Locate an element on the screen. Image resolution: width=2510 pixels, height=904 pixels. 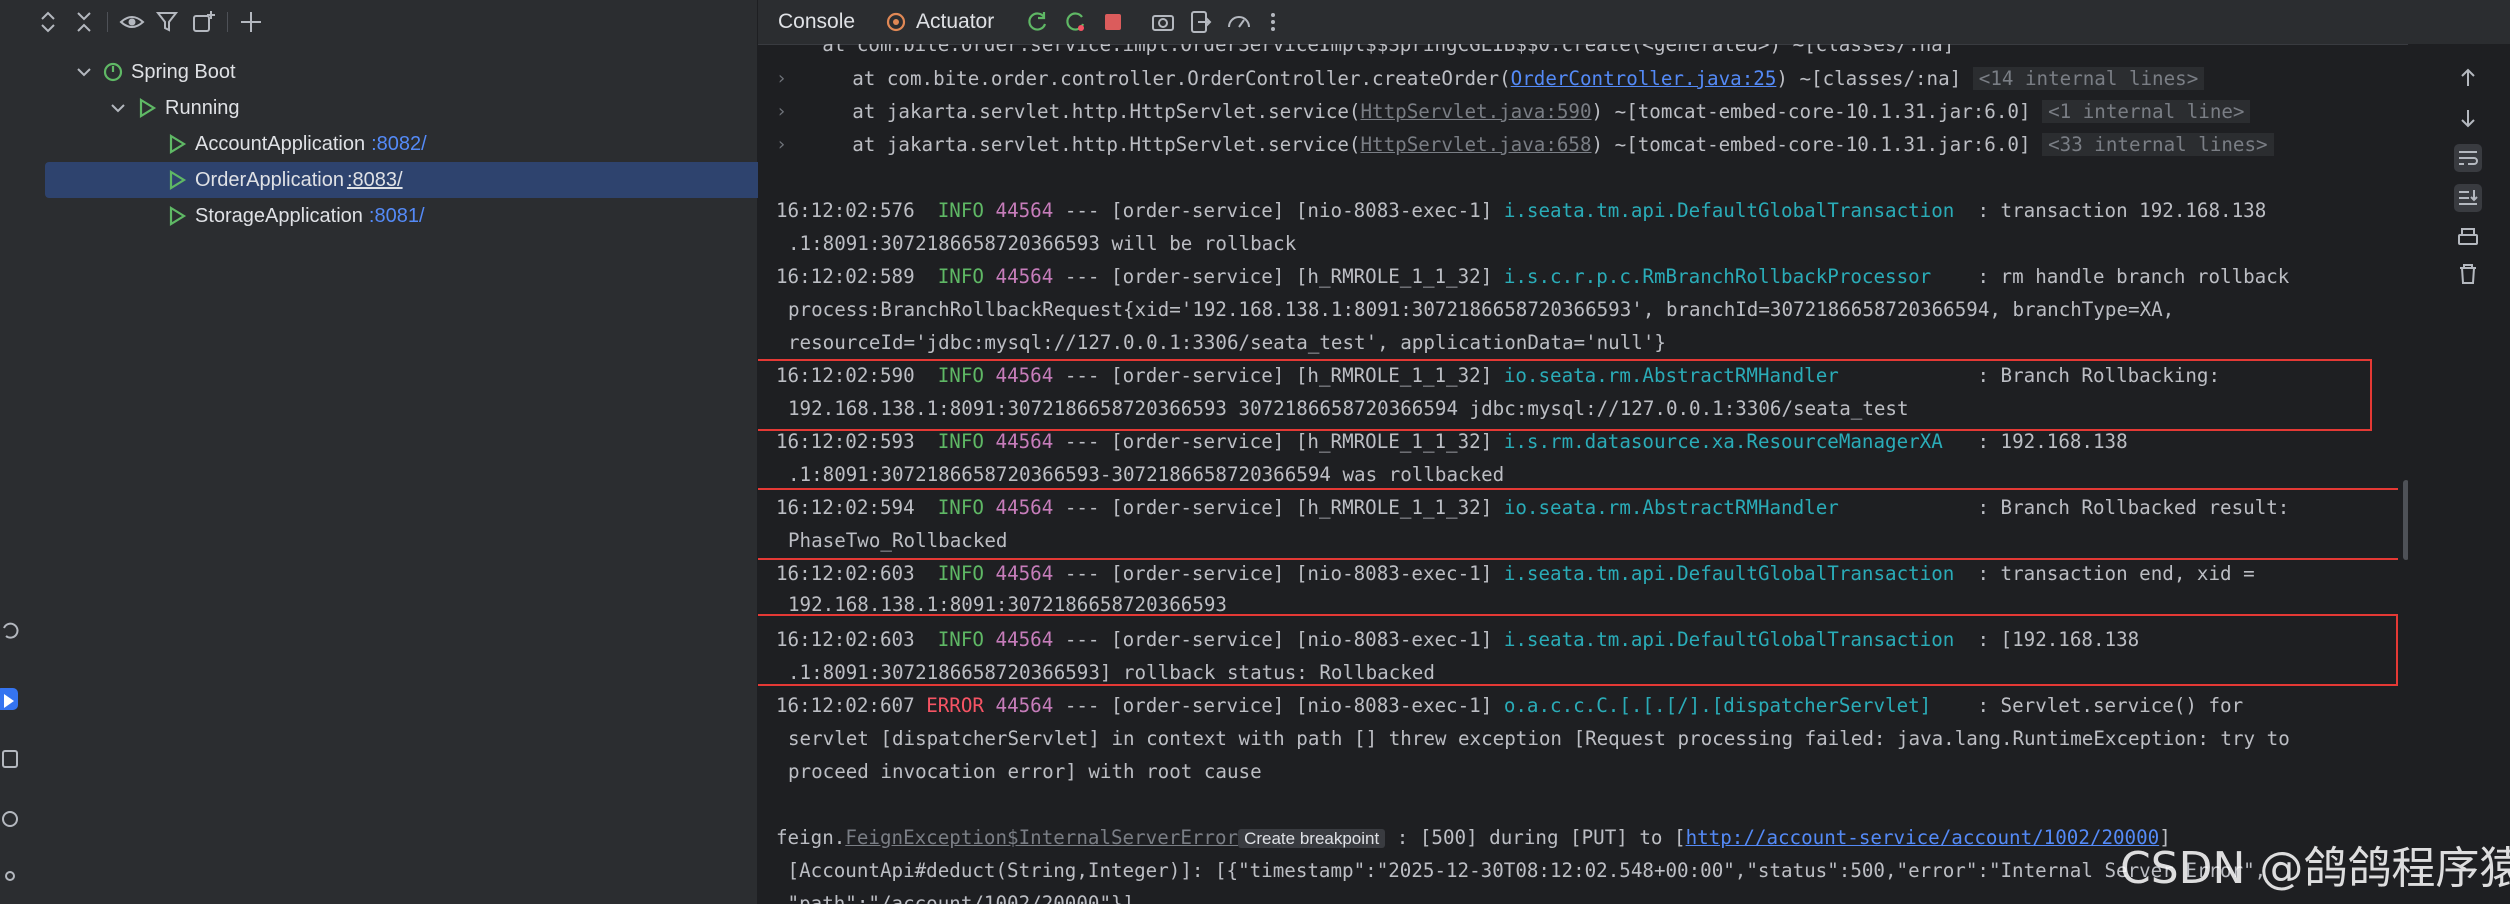
scroll-to-end-icon is located at coordinates (2468, 198).